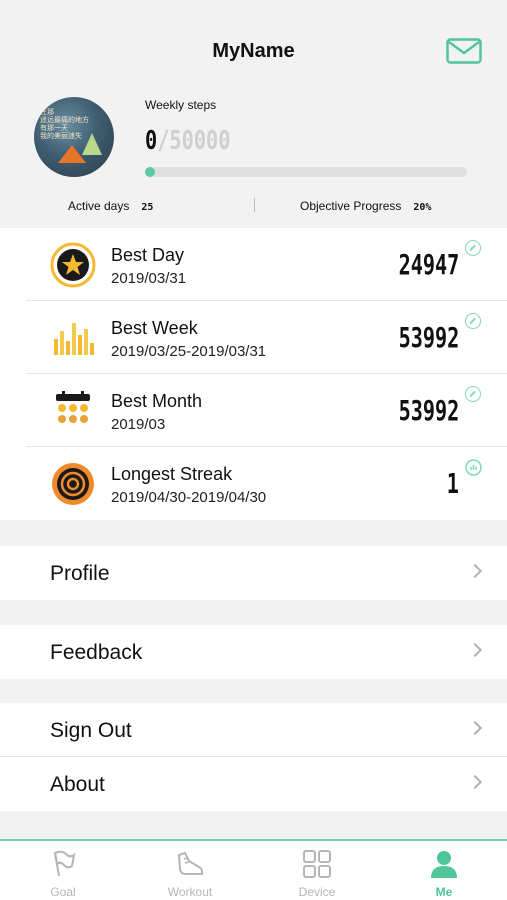  Describe the element at coordinates (149, 278) in the screenshot. I see `record-date: 2019/03/31` at that location.